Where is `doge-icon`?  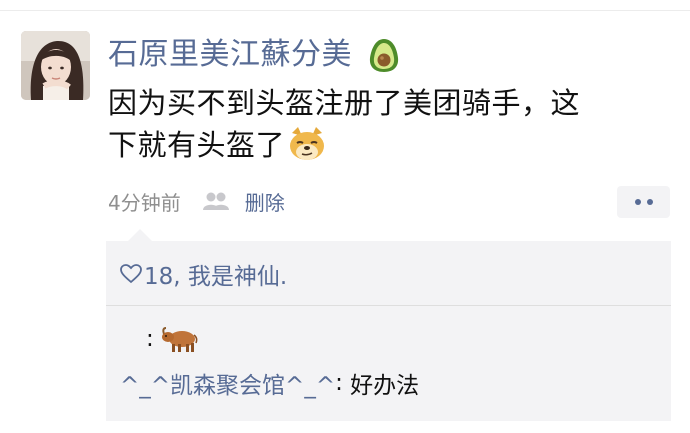
doge-icon is located at coordinates (307, 144).